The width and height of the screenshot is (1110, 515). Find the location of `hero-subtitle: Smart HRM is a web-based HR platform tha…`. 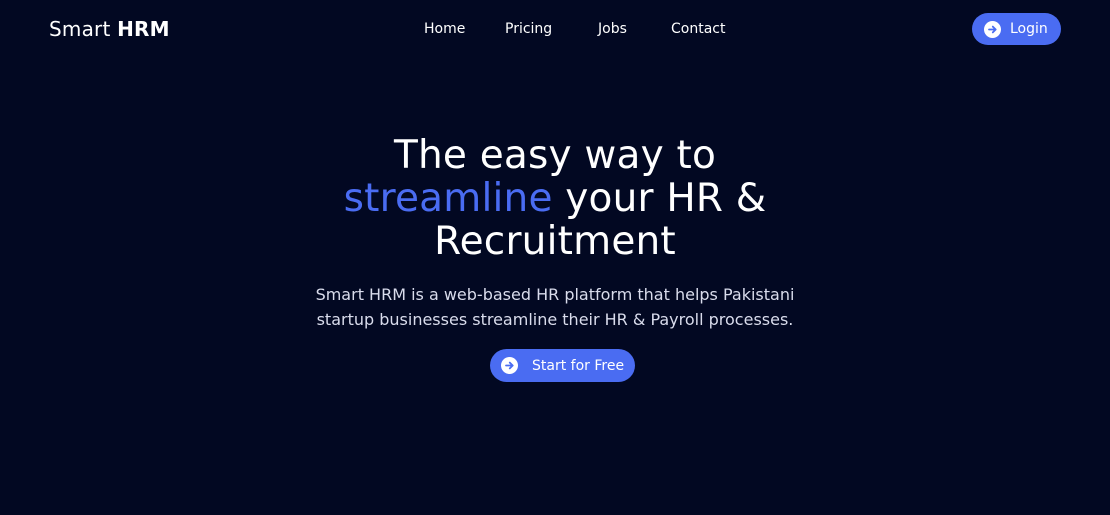

hero-subtitle: Smart HRM is a web-based HR platform tha… is located at coordinates (555, 307).